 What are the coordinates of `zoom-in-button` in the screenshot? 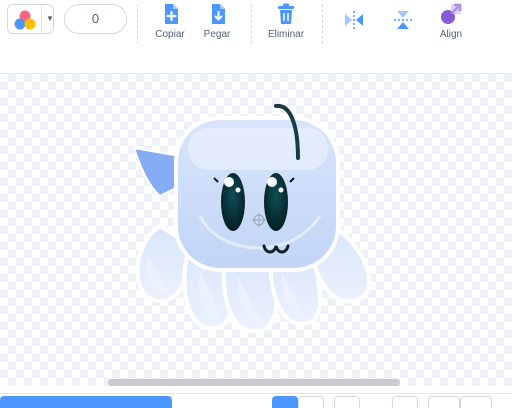 It's located at (347, 402).